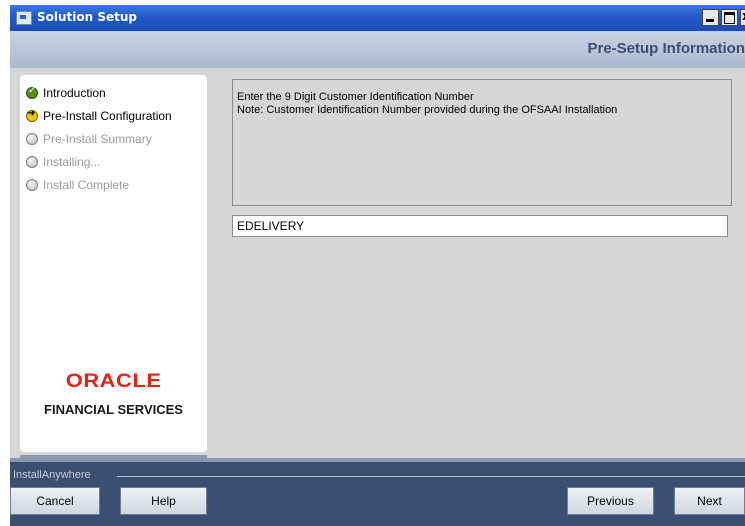 The height and width of the screenshot is (526, 745). What do you see at coordinates (52, 475) in the screenshot?
I see `installanywhere-label: InstallAnywhere` at bounding box center [52, 475].